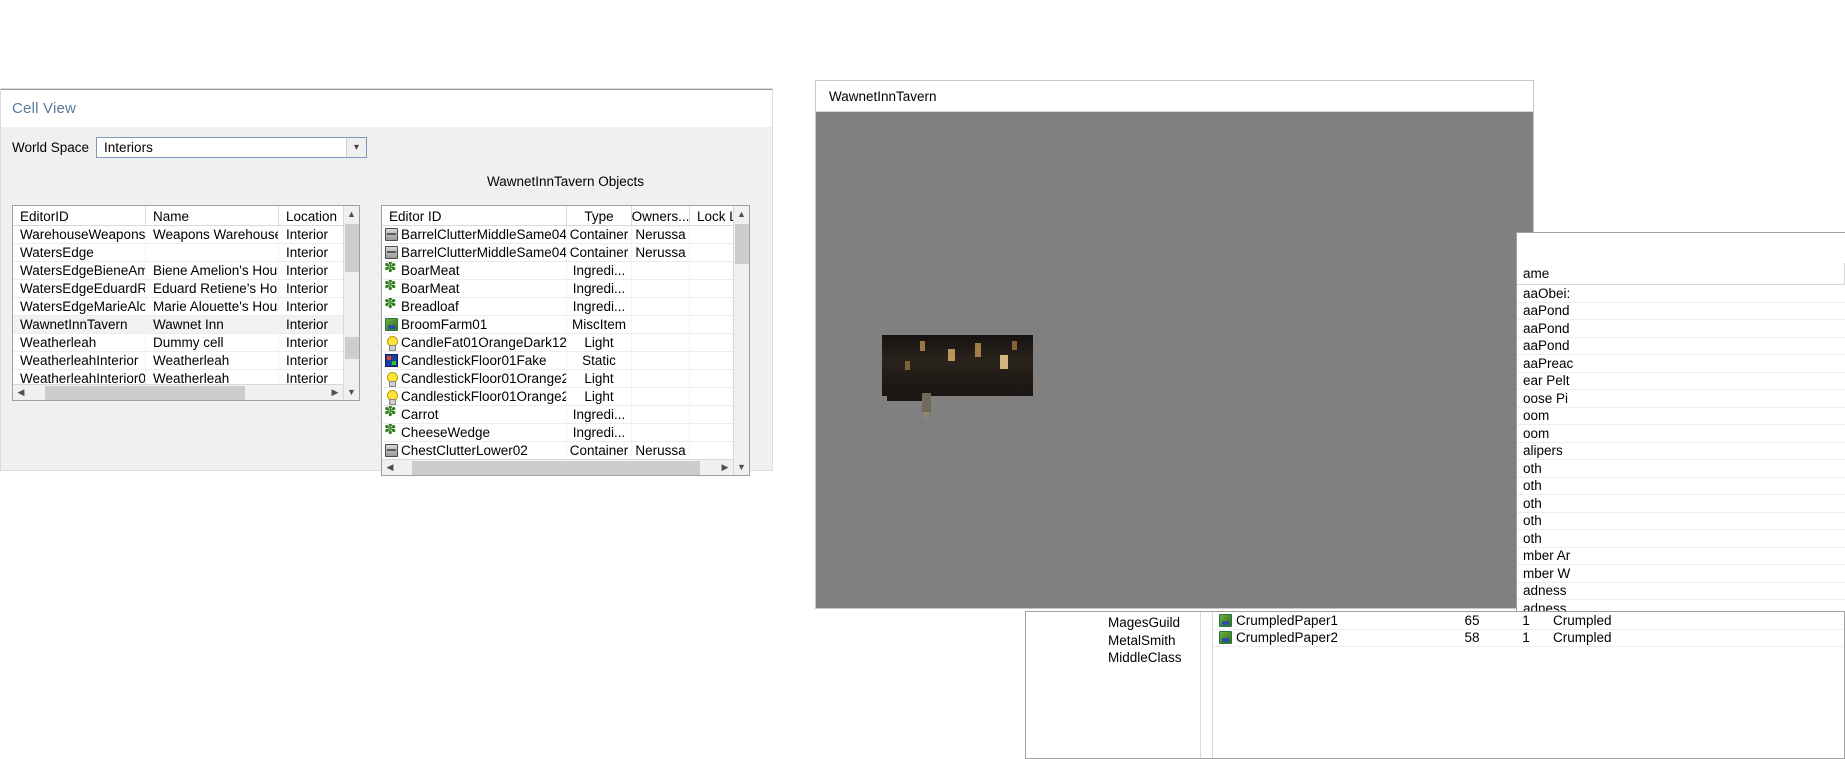  Describe the element at coordinates (1472, 638) in the screenshot. I see `lower-count: 58` at that location.